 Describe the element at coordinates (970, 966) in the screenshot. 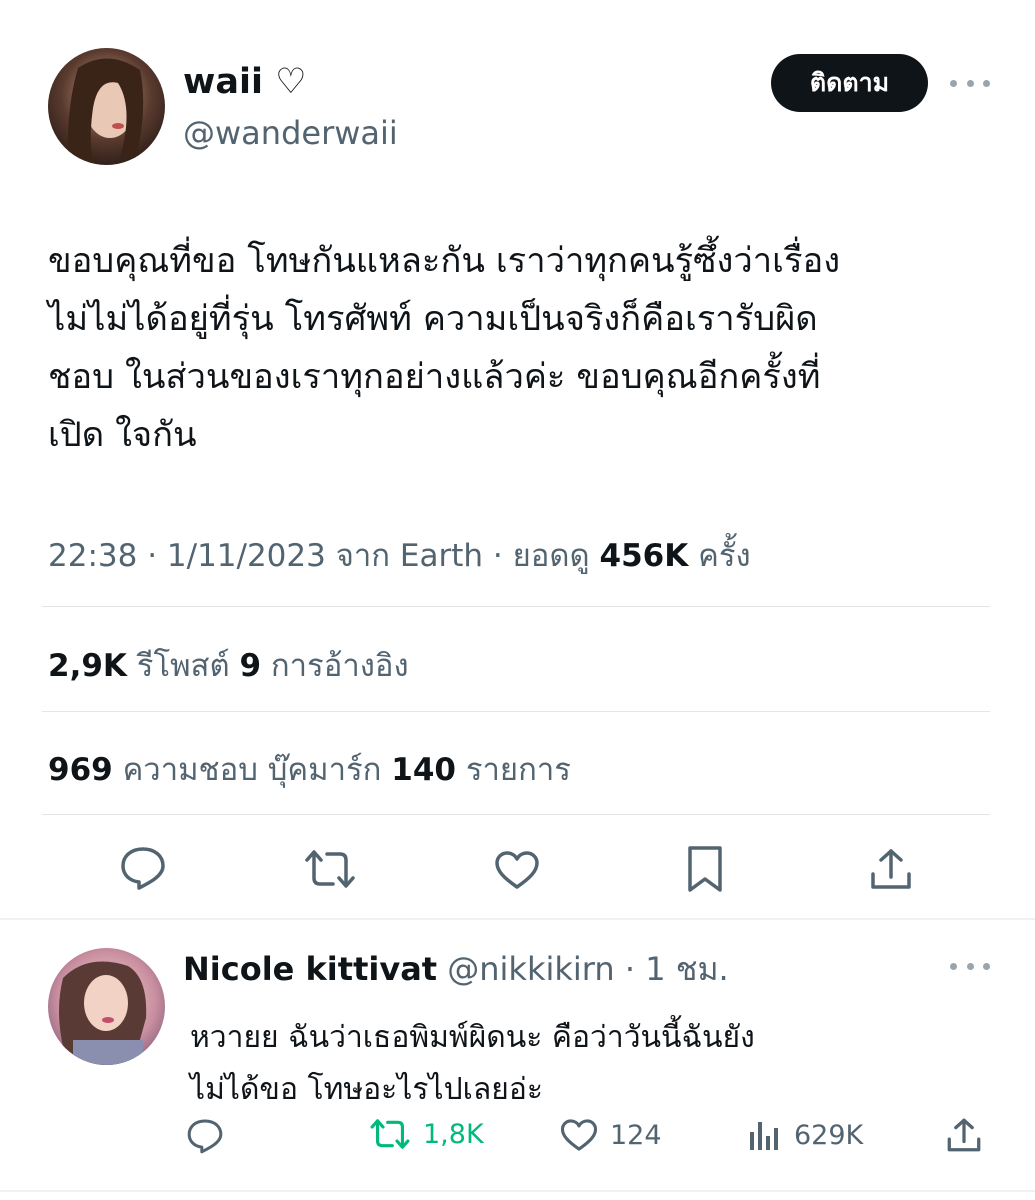

I see `reply-more-options-icon` at that location.